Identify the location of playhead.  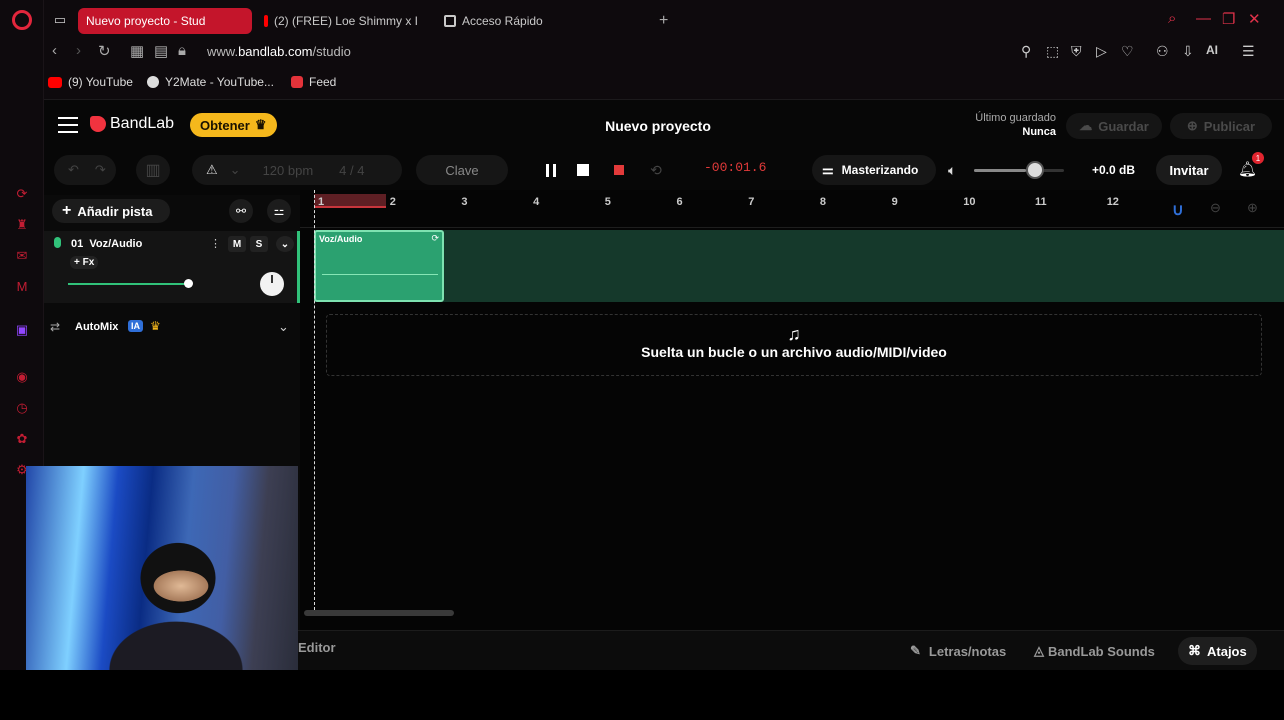
(314, 400).